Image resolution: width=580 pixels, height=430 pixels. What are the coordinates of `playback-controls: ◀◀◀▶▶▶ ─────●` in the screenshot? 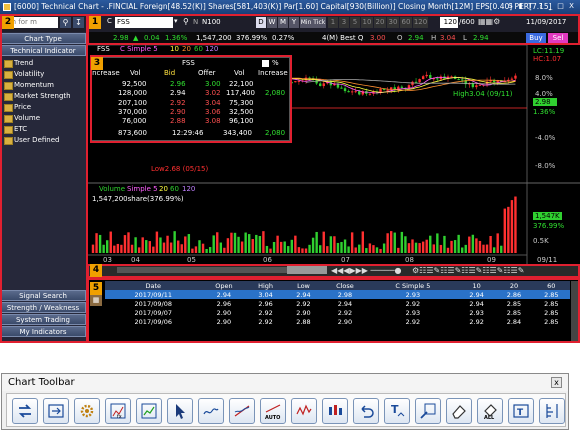 It's located at (366, 270).